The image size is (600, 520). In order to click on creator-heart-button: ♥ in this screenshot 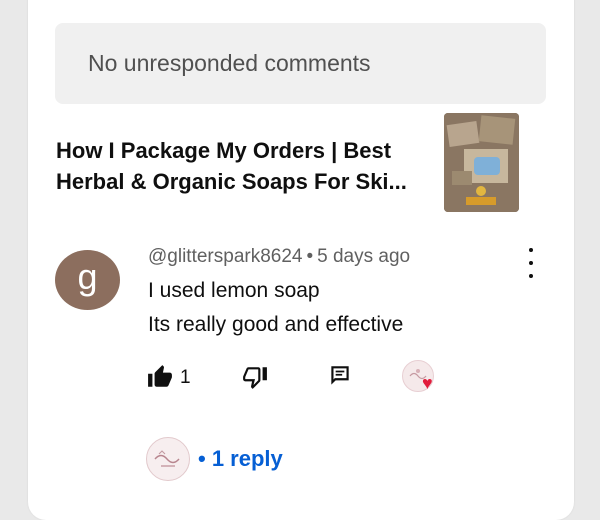, I will do `click(423, 378)`.